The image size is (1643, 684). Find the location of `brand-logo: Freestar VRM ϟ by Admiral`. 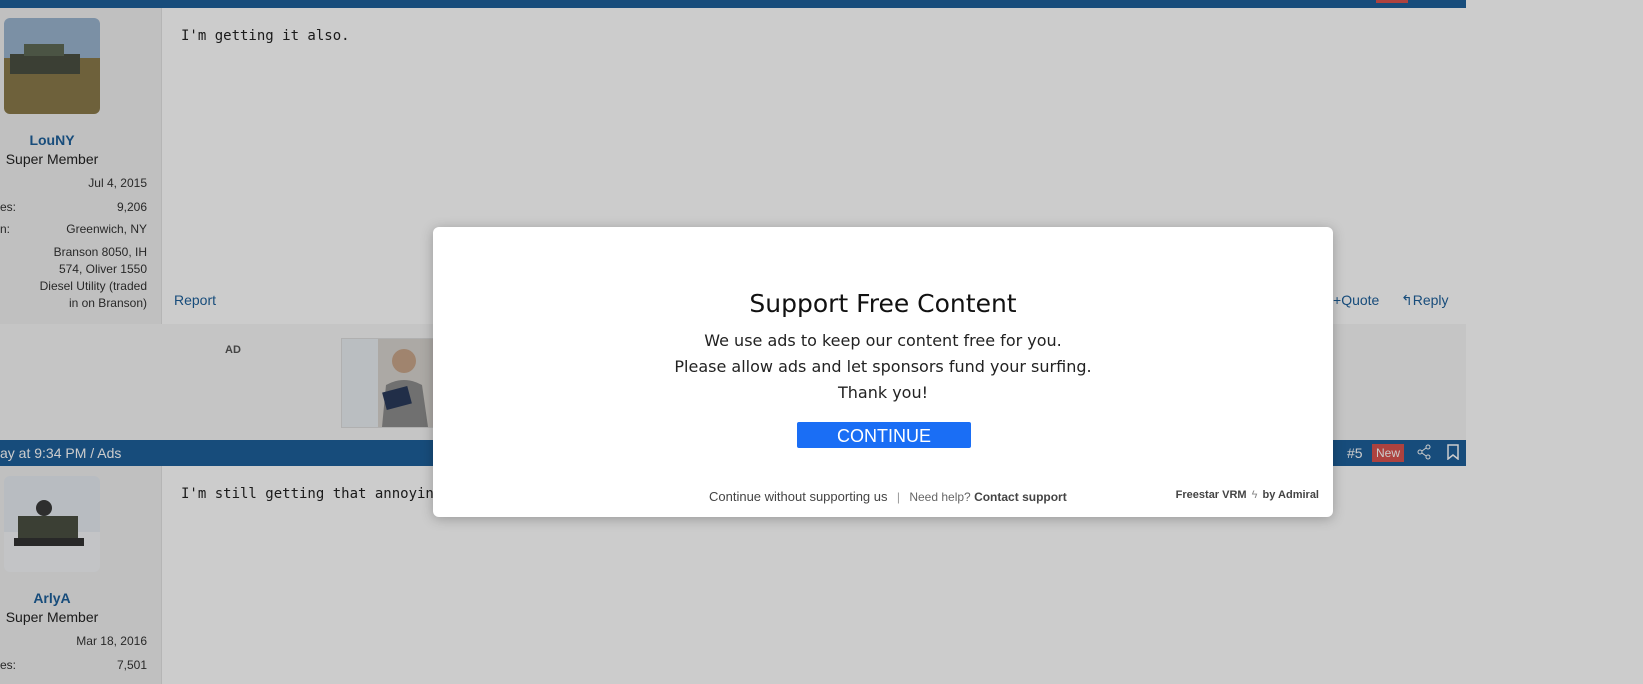

brand-logo: Freestar VRM ϟ by Admiral is located at coordinates (1247, 495).